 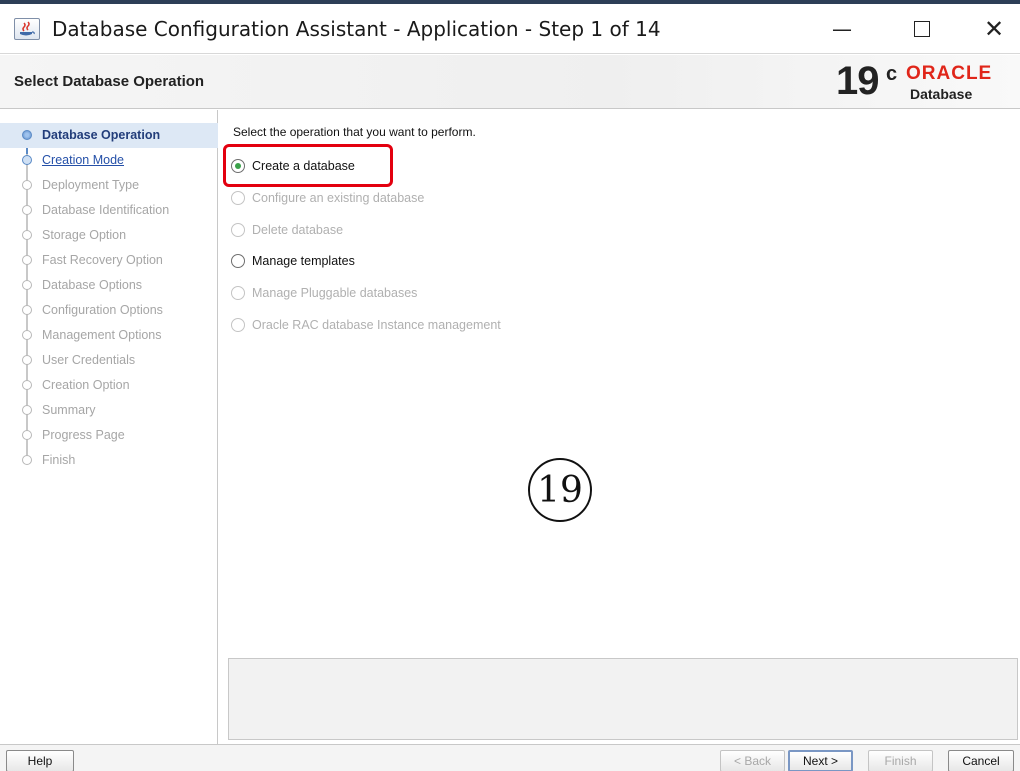 I want to click on finish-button: Finish, so click(x=900, y=760).